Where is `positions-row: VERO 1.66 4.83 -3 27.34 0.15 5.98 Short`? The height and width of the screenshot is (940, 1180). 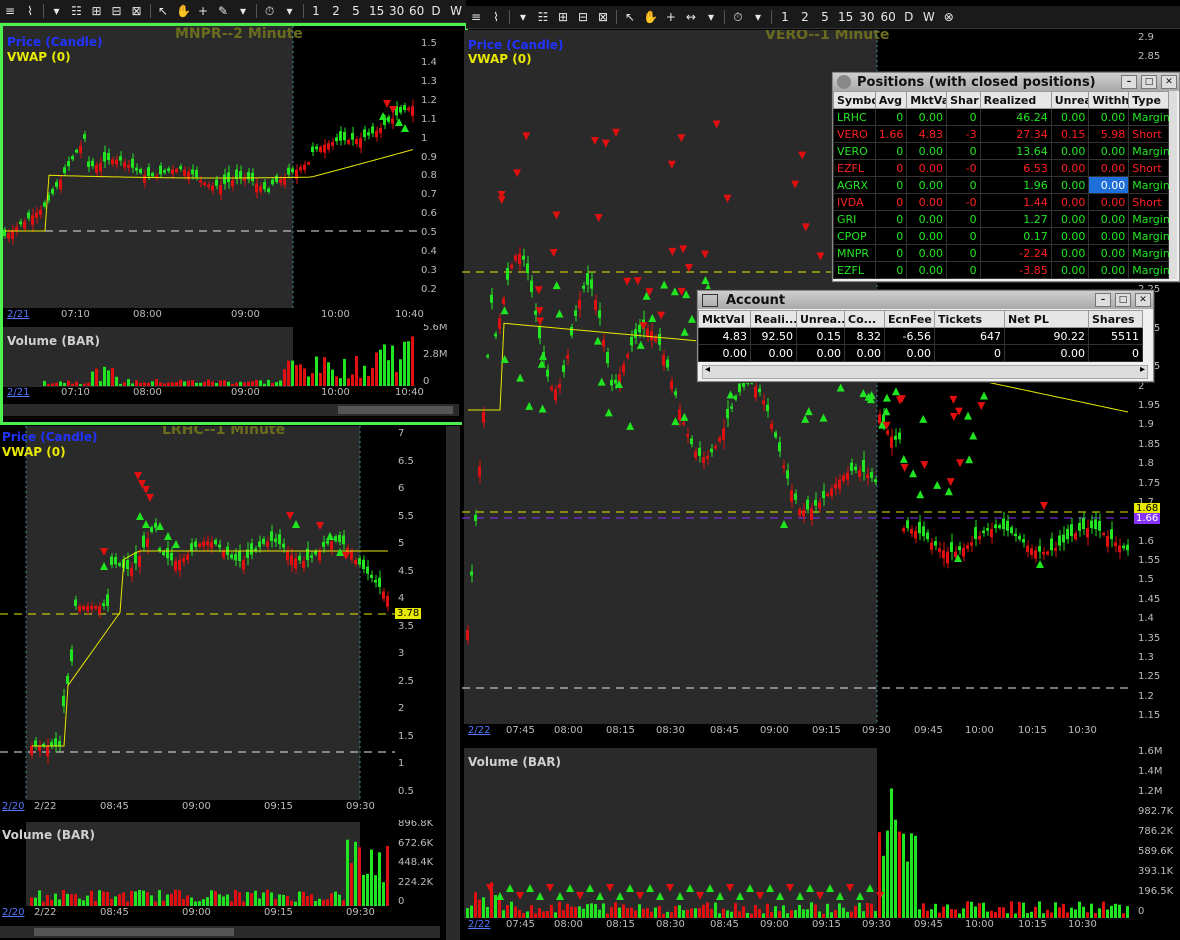 positions-row: VERO 1.66 4.83 -3 27.34 0.15 5.98 Short is located at coordinates (1001, 134).